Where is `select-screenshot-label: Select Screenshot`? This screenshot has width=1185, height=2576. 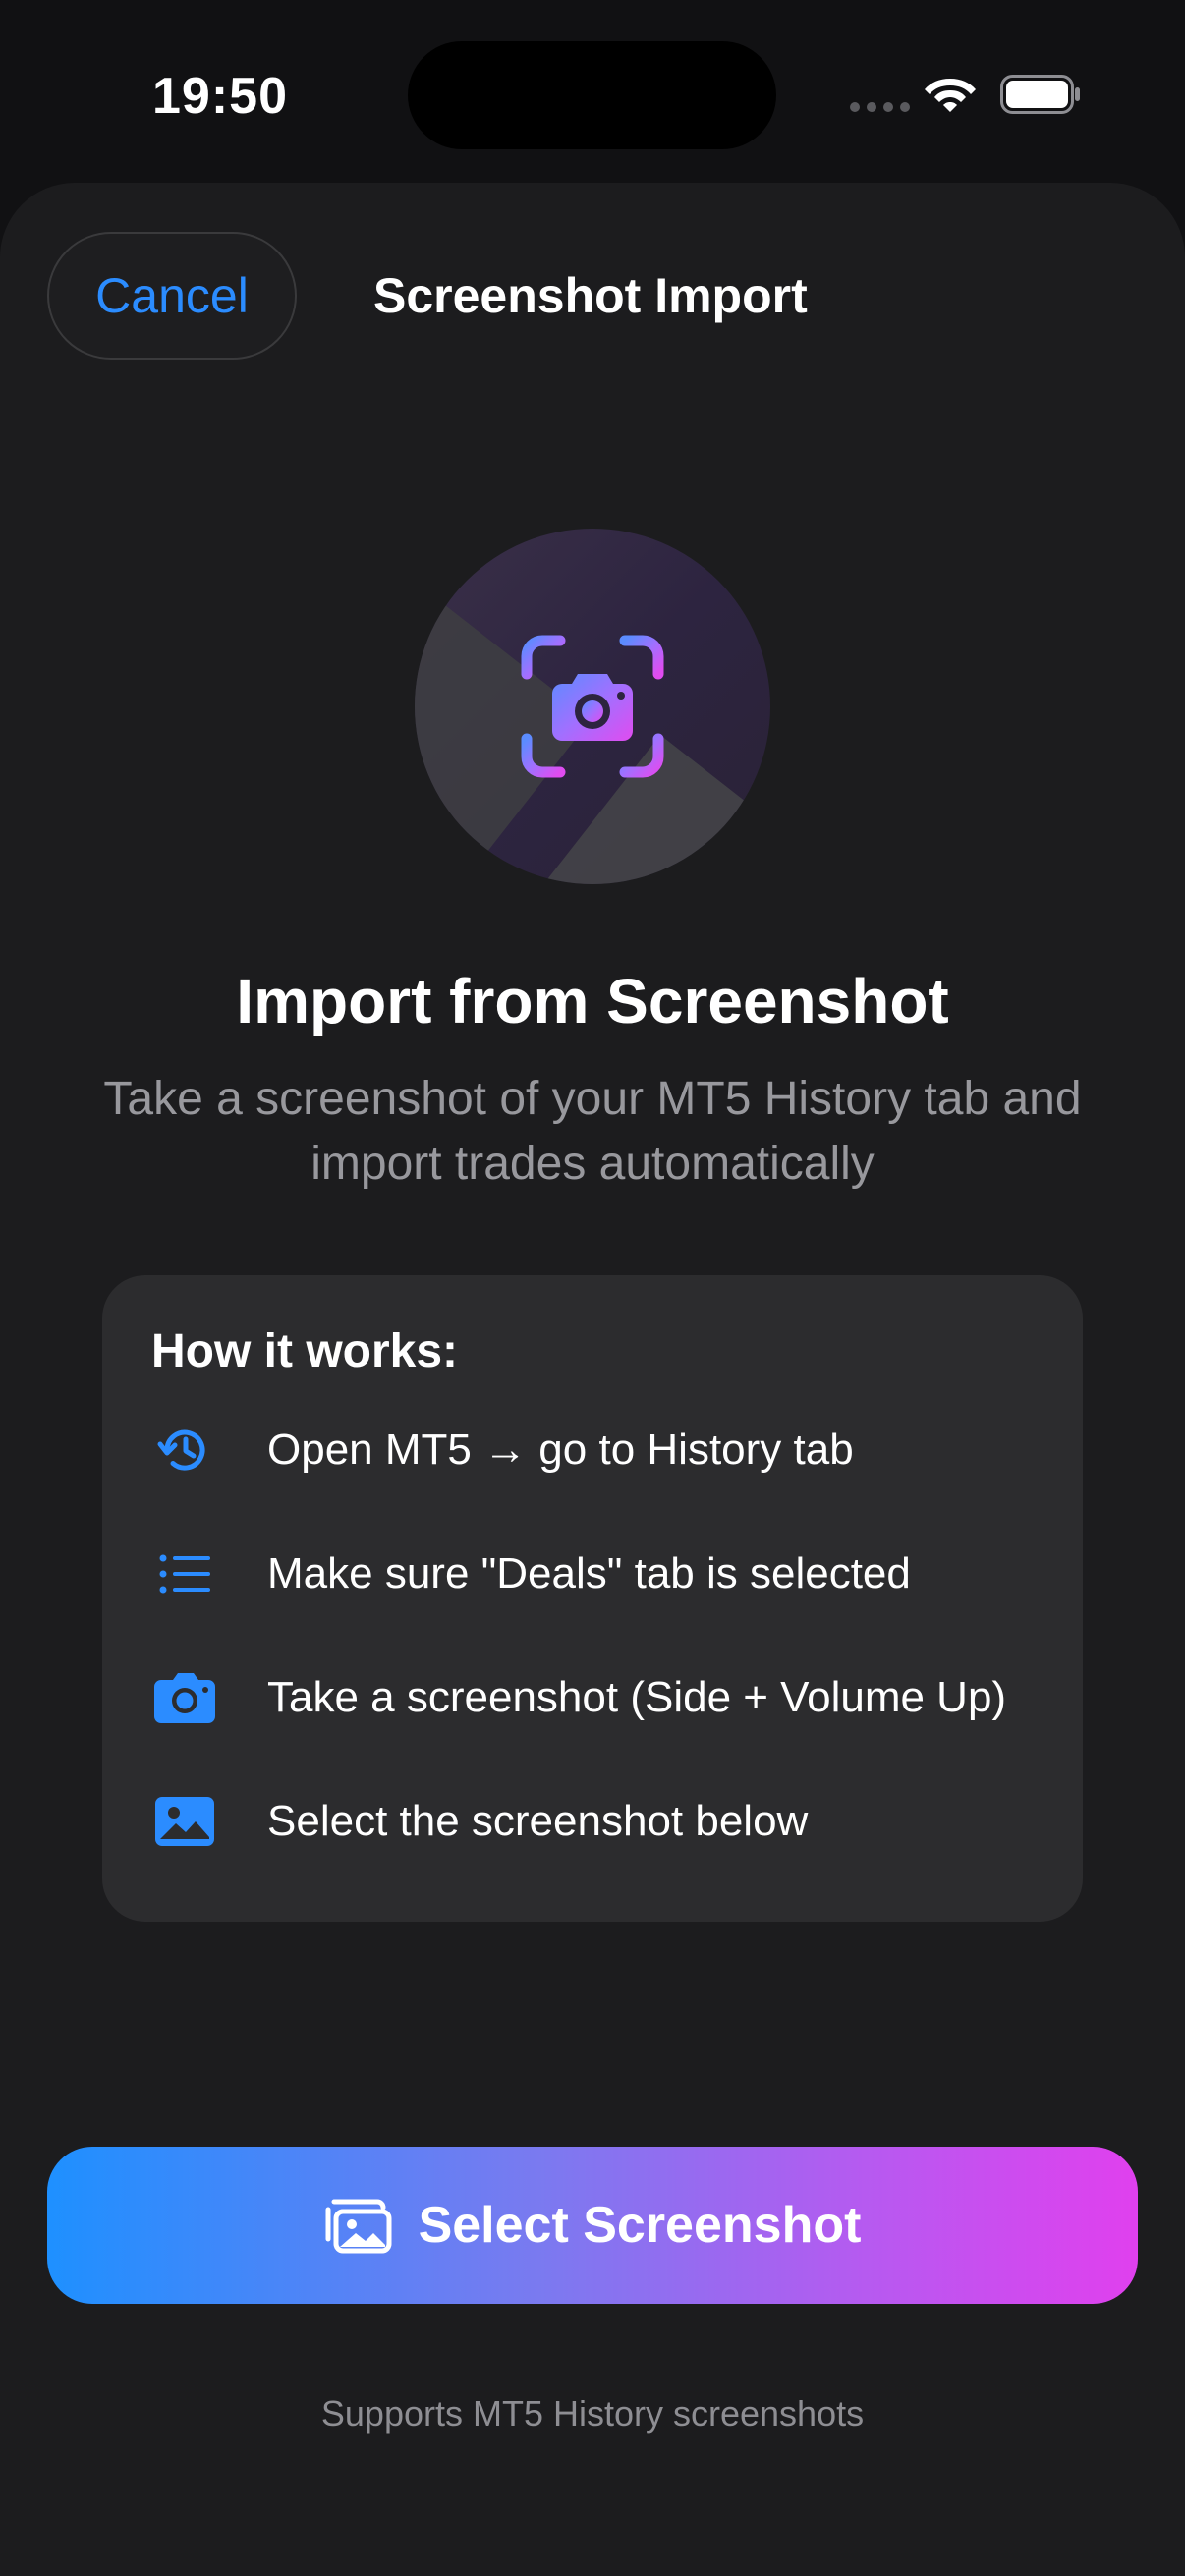 select-screenshot-label: Select Screenshot is located at coordinates (640, 2225).